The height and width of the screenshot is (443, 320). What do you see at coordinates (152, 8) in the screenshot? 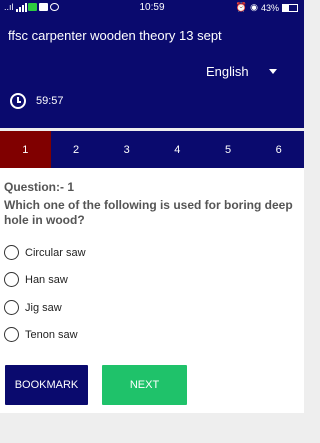
I see `status-bar: ..ıl 10:59 ⏰ ◉ 43%` at bounding box center [152, 8].